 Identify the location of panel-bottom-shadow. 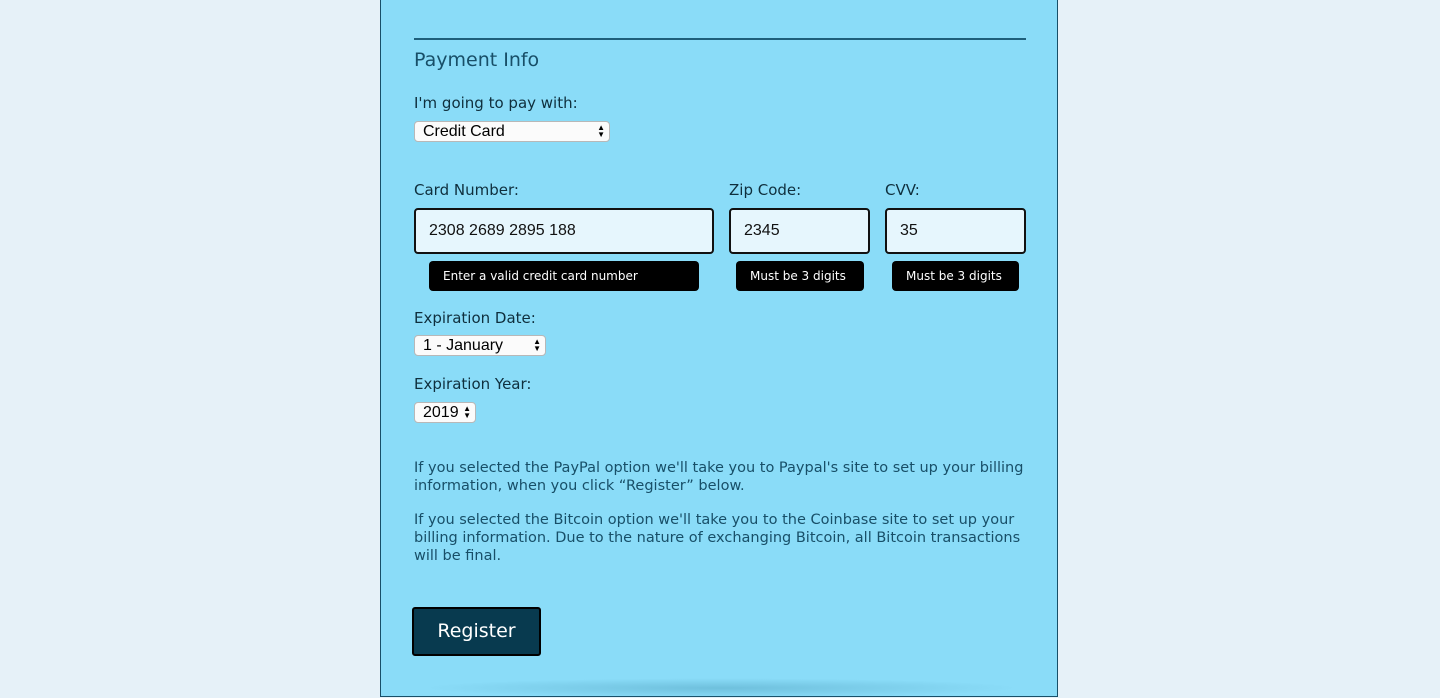
(721, 688).